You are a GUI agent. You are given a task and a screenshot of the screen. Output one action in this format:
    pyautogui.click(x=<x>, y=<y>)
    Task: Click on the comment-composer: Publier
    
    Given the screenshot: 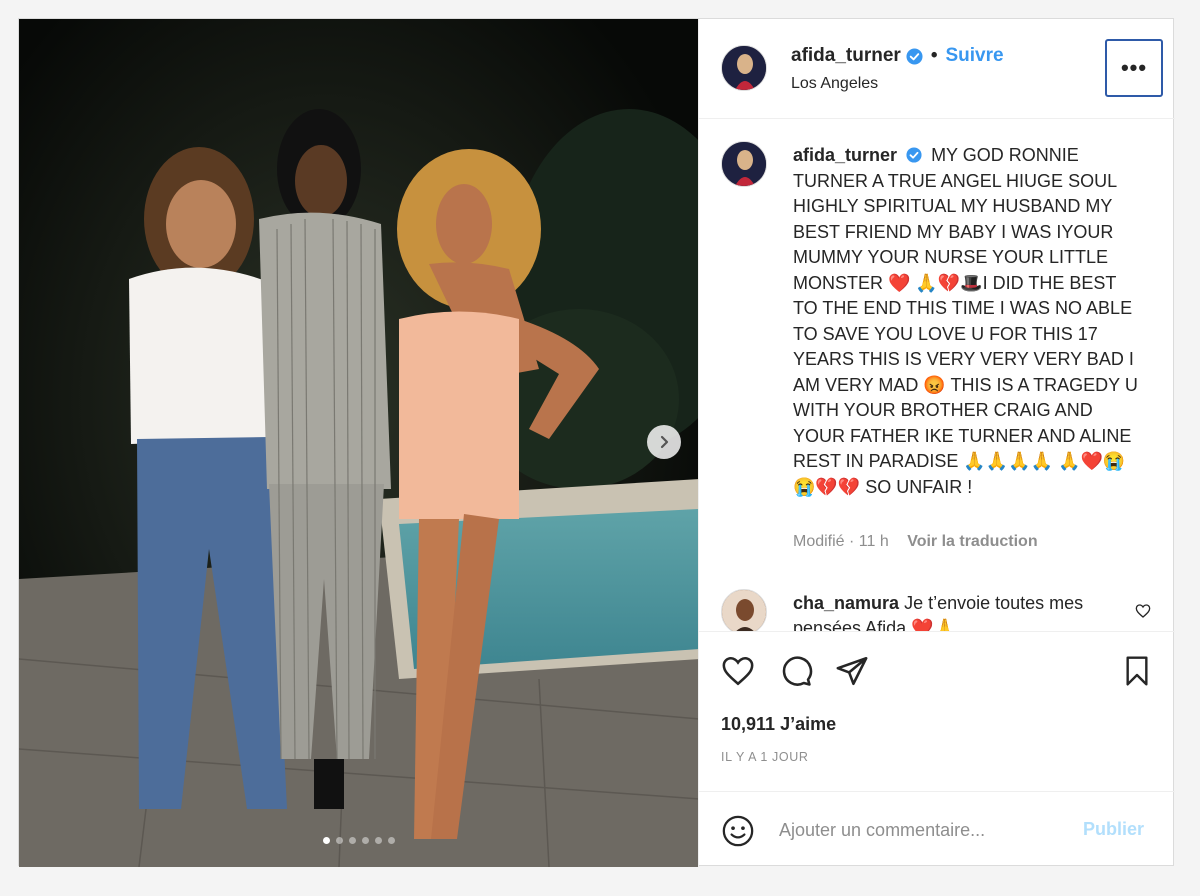 What is the action you would take?
    pyautogui.click(x=937, y=829)
    